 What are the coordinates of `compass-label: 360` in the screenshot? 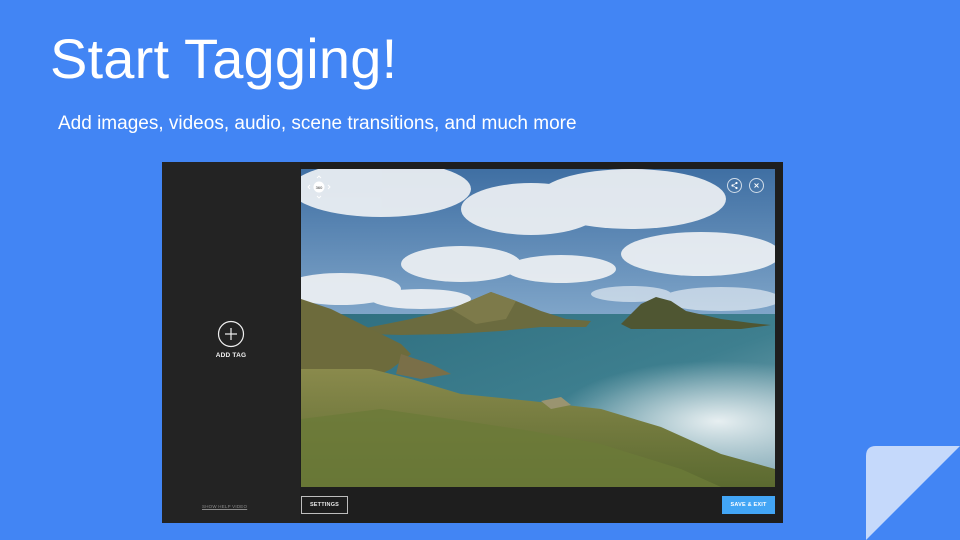 It's located at (319, 187).